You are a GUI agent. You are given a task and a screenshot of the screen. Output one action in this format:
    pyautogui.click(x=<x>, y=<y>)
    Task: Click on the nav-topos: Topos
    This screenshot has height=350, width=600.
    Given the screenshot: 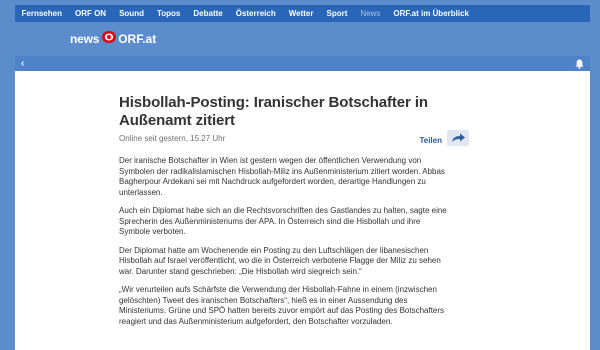 What is the action you would take?
    pyautogui.click(x=168, y=13)
    